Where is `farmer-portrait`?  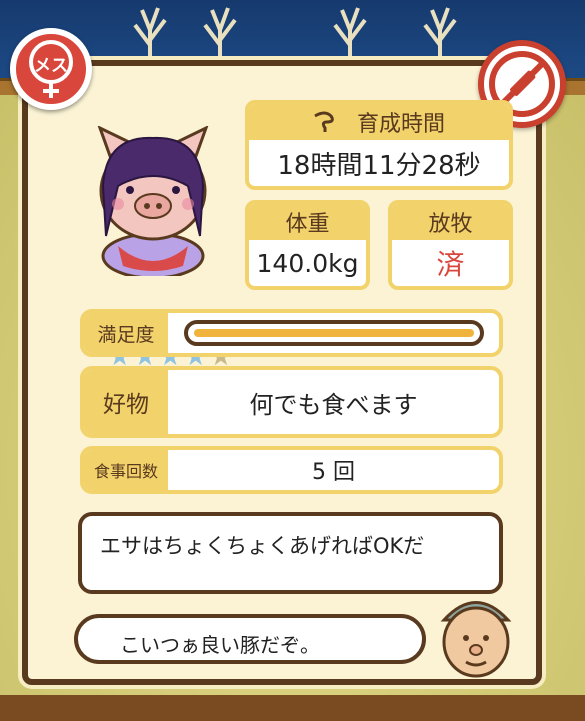
farmer-portrait is located at coordinates (476, 639).